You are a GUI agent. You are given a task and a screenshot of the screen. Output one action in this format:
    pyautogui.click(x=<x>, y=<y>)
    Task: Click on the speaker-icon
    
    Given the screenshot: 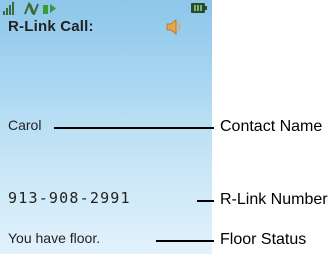 What is the action you would take?
    pyautogui.click(x=173, y=27)
    